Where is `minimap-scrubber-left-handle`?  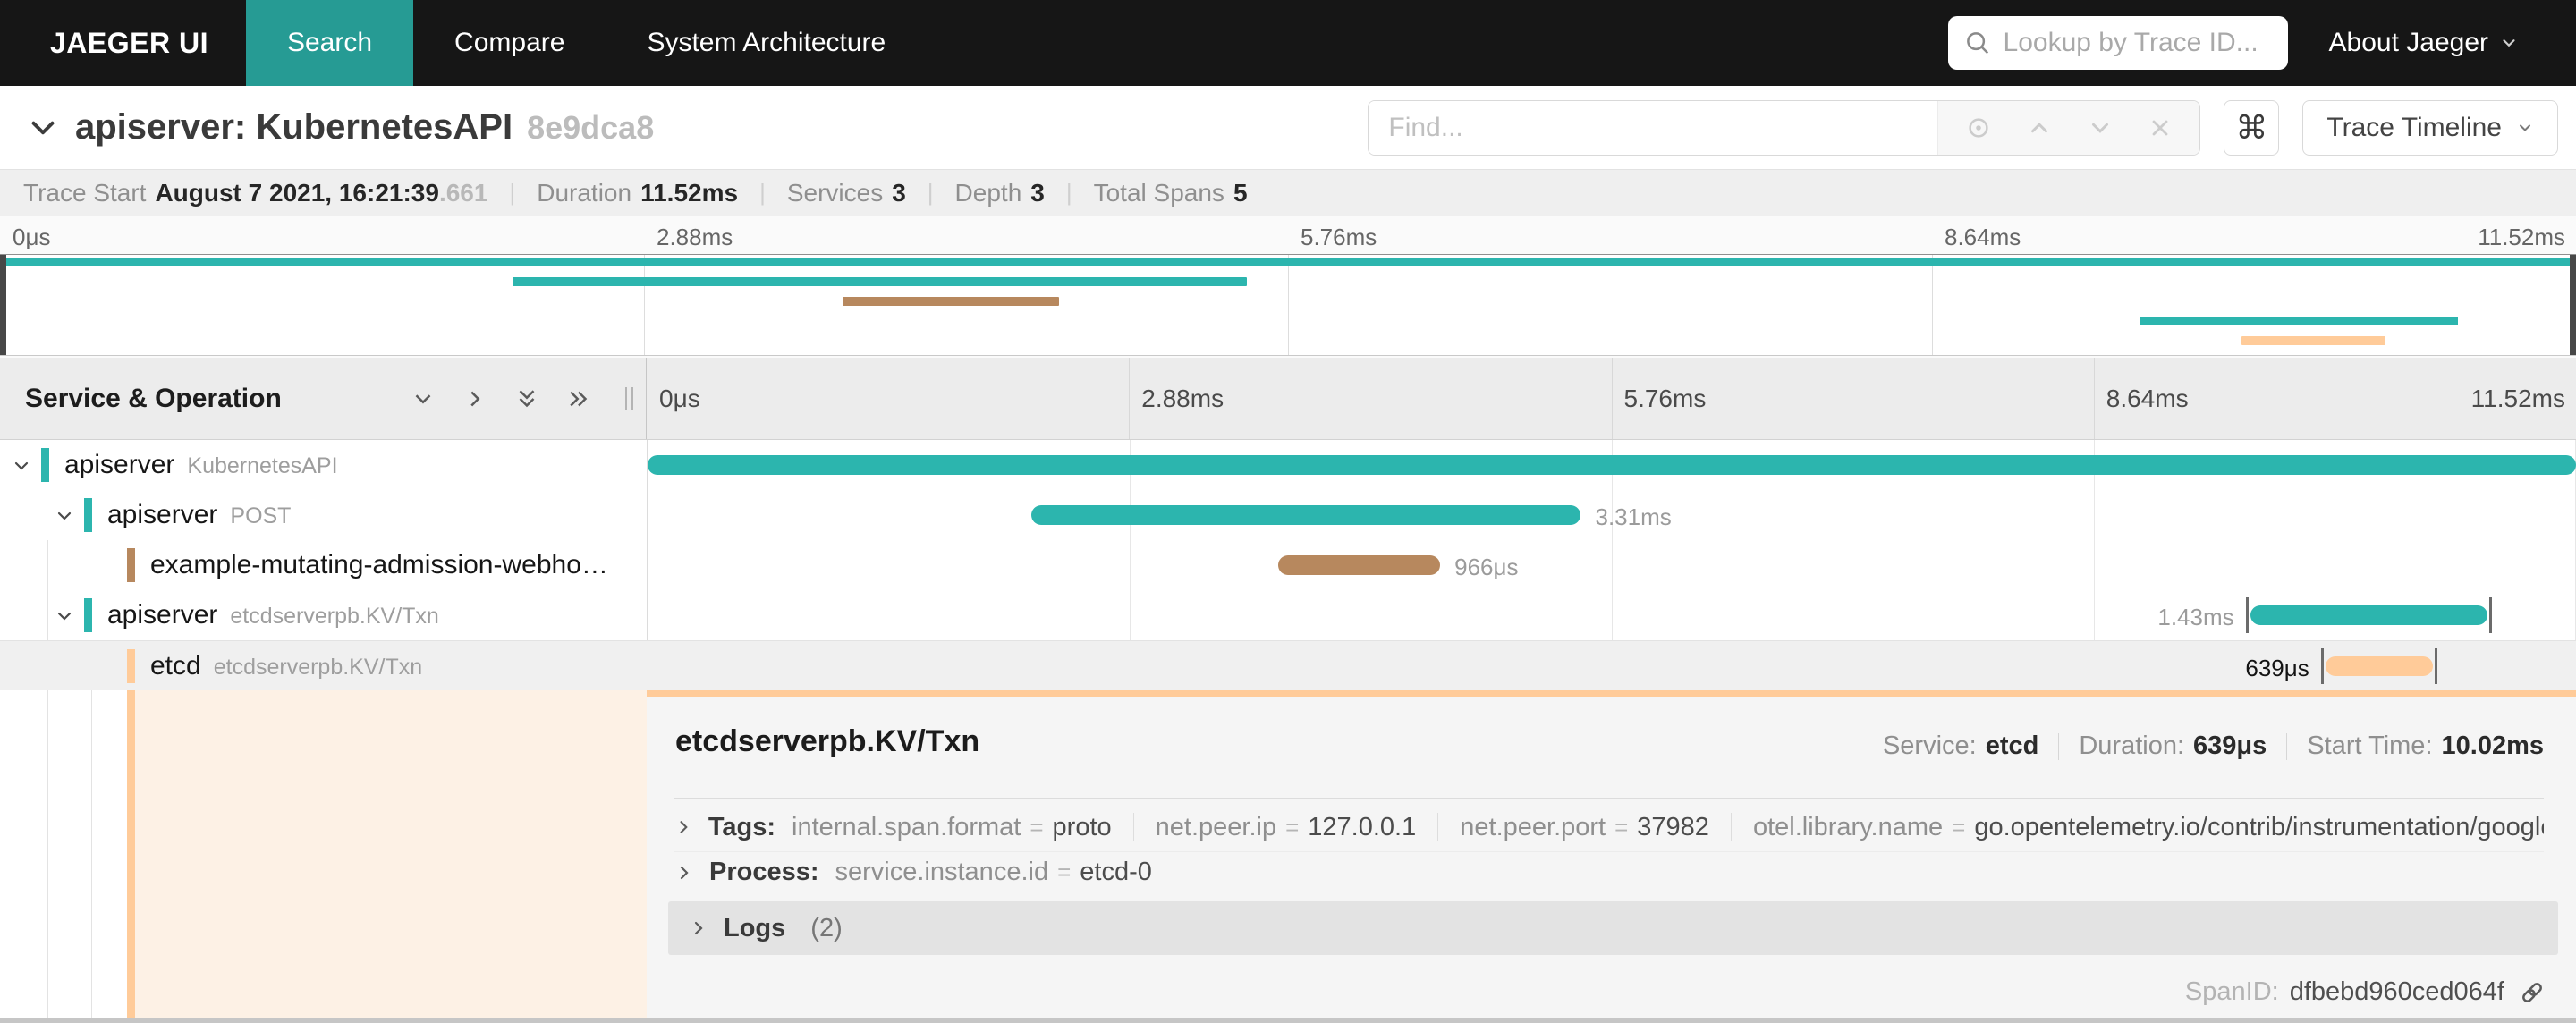
minimap-scrubber-left-handle is located at coordinates (3, 305).